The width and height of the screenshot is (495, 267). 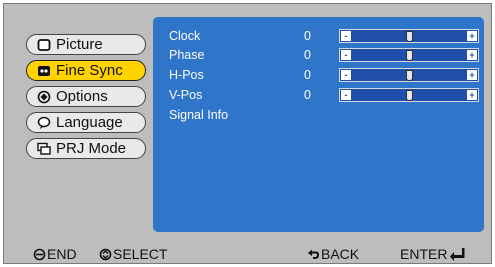 I want to click on slider-h-pos: - +, so click(x=409, y=75).